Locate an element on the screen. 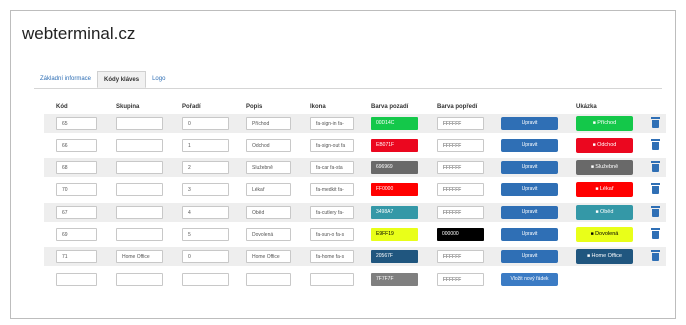 This screenshot has height=325, width=686. tab-logo: Logo is located at coordinates (158, 79).